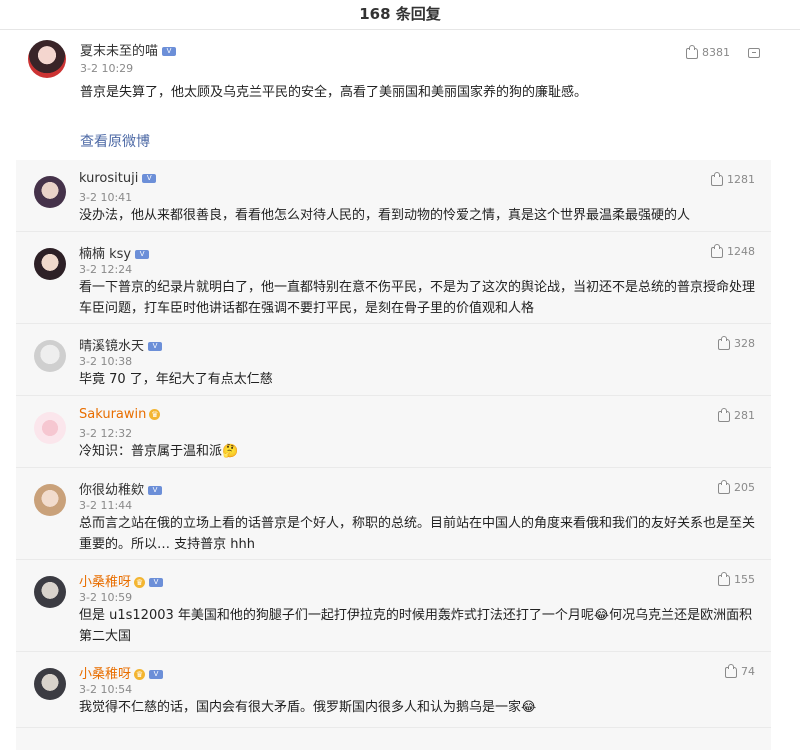  I want to click on top-bar: 168 条回复, so click(400, 15).